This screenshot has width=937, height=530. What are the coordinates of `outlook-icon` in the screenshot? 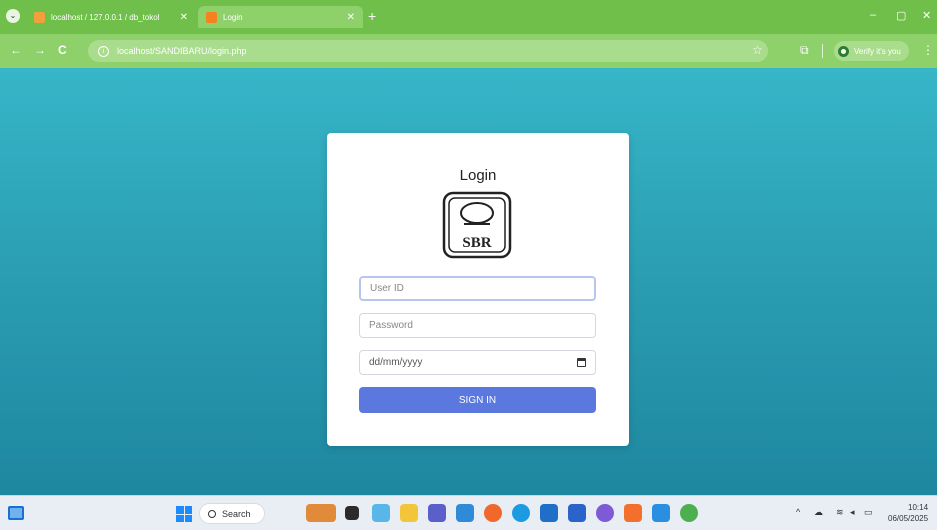 It's located at (549, 513).